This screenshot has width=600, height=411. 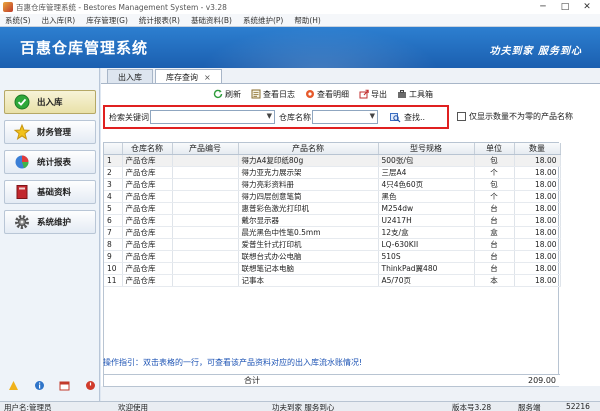 What do you see at coordinates (263, 20) in the screenshot?
I see `menu-maintenance: 系统维护(P)` at bounding box center [263, 20].